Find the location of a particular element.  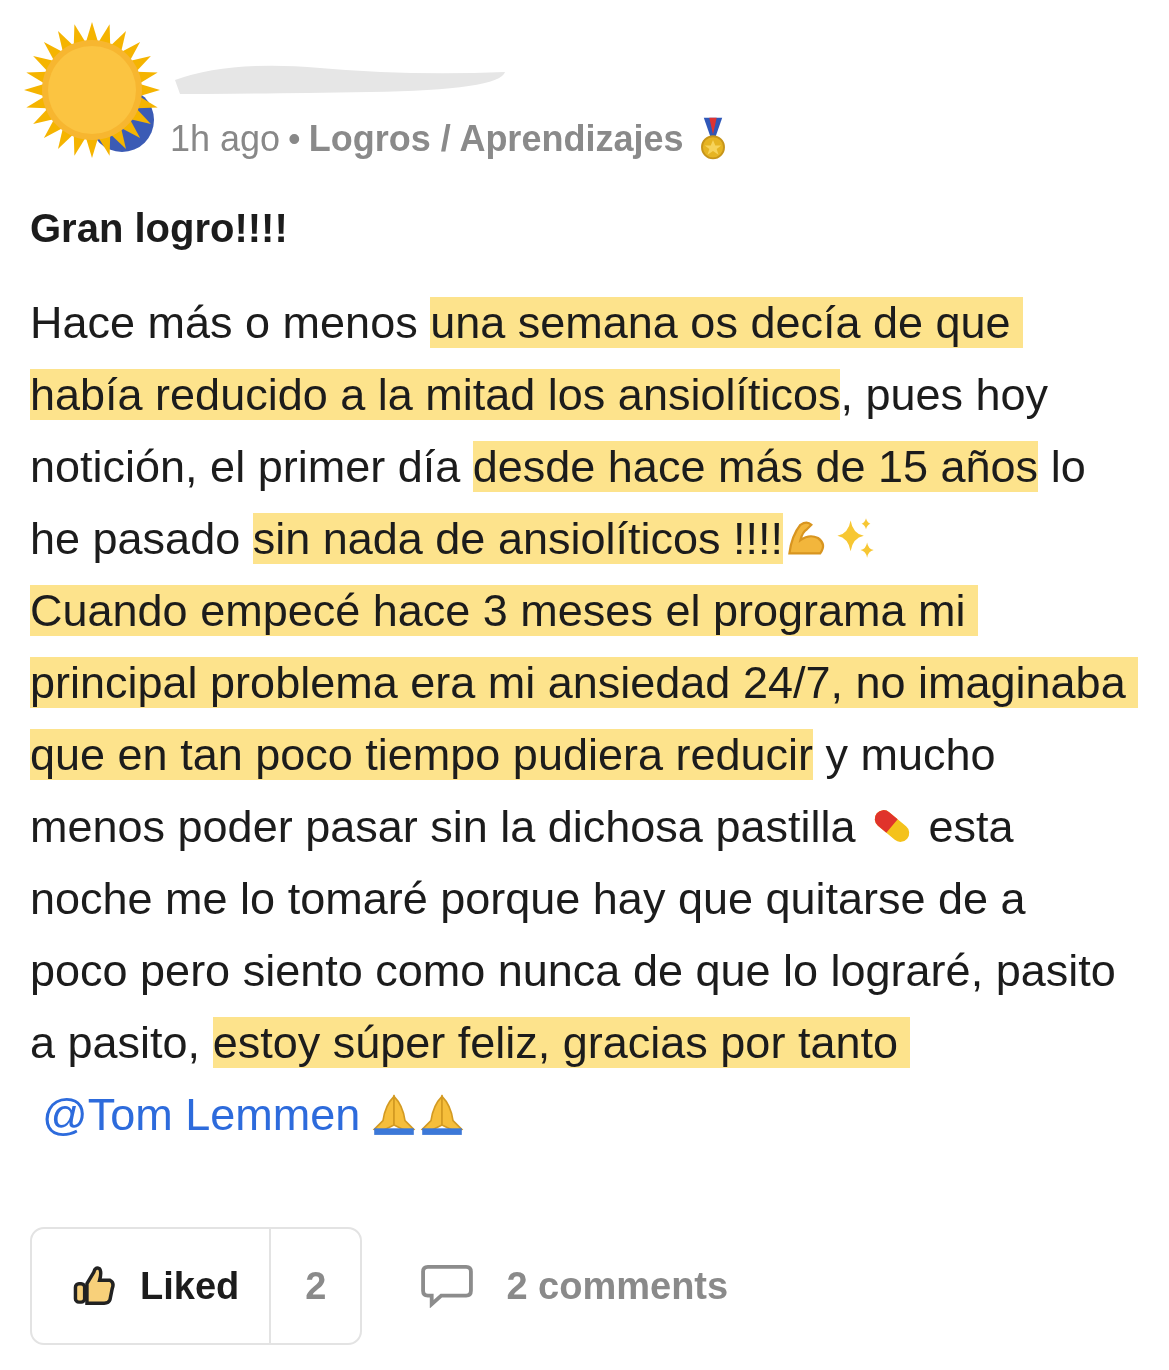

medal-icon is located at coordinates (713, 139).